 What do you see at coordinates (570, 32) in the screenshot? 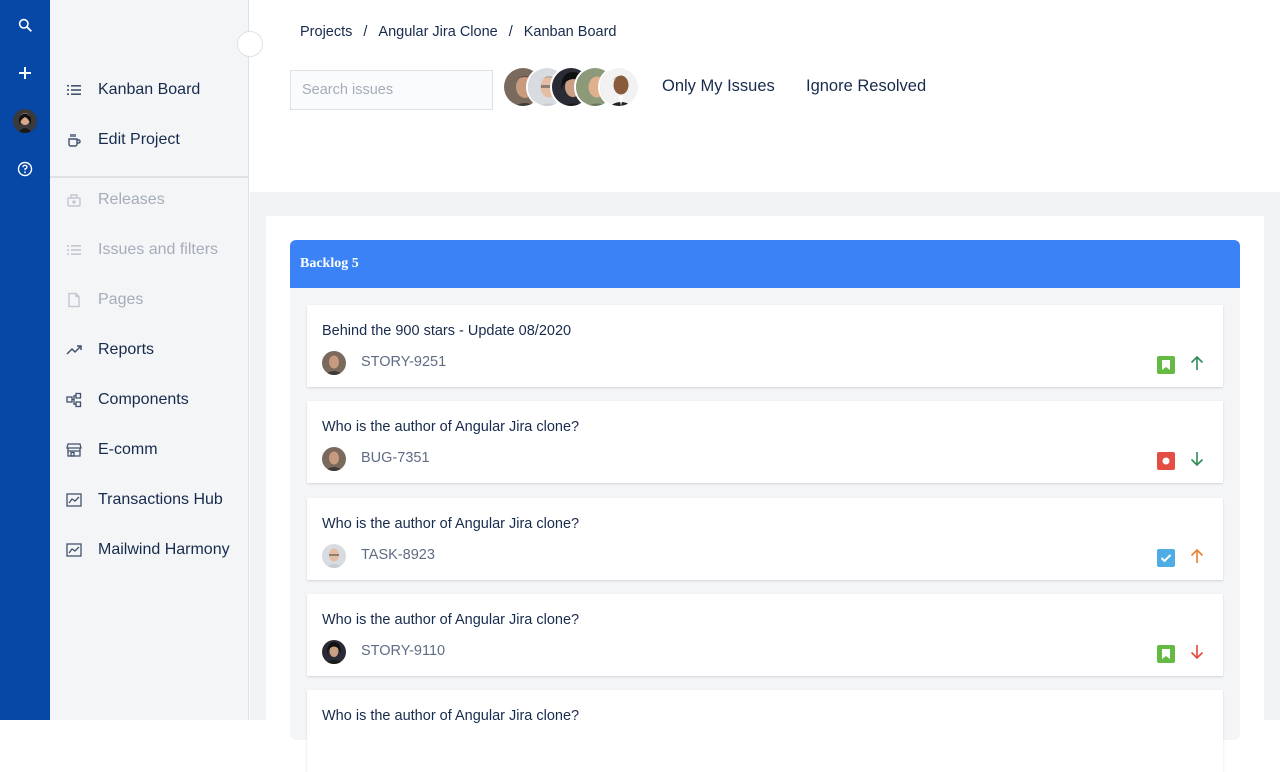
I see `breadcrumb-board: Kanban Board` at bounding box center [570, 32].